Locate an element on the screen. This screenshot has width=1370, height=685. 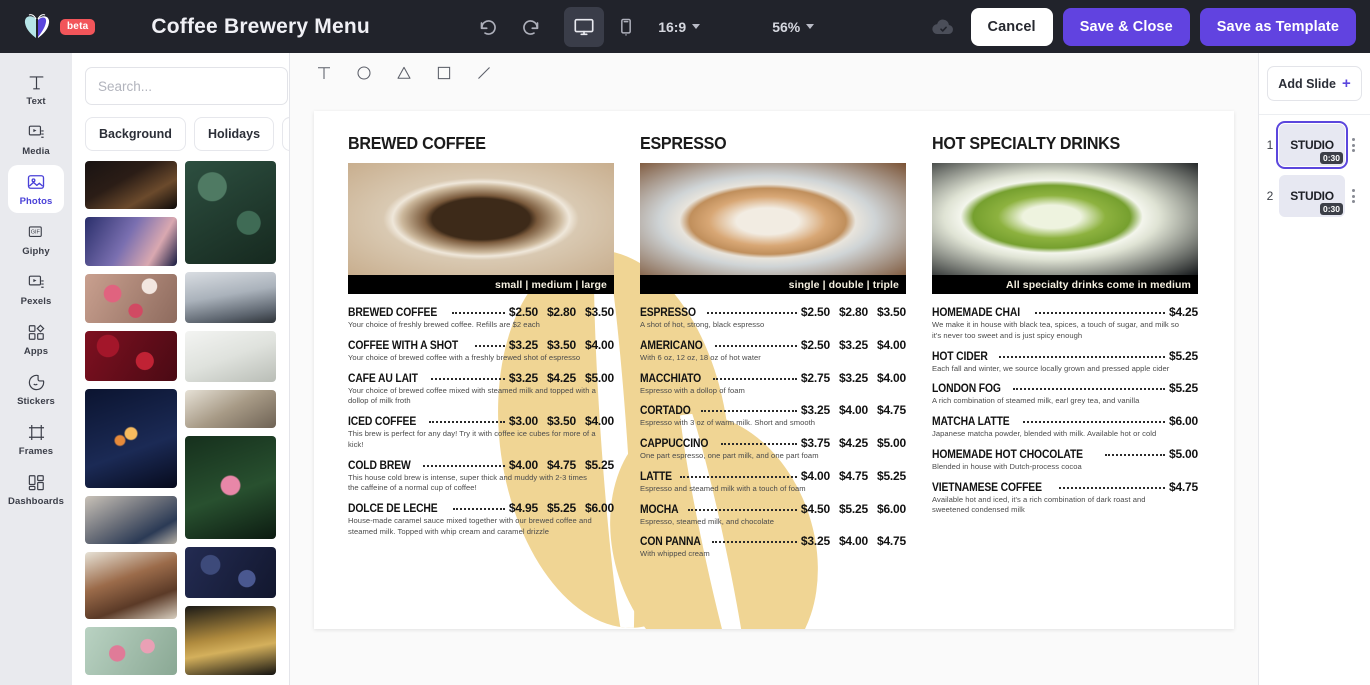
menu-item-row: CAPPUCCINO $3.75 $4.25 $5.00 is located at coordinates (773, 443).